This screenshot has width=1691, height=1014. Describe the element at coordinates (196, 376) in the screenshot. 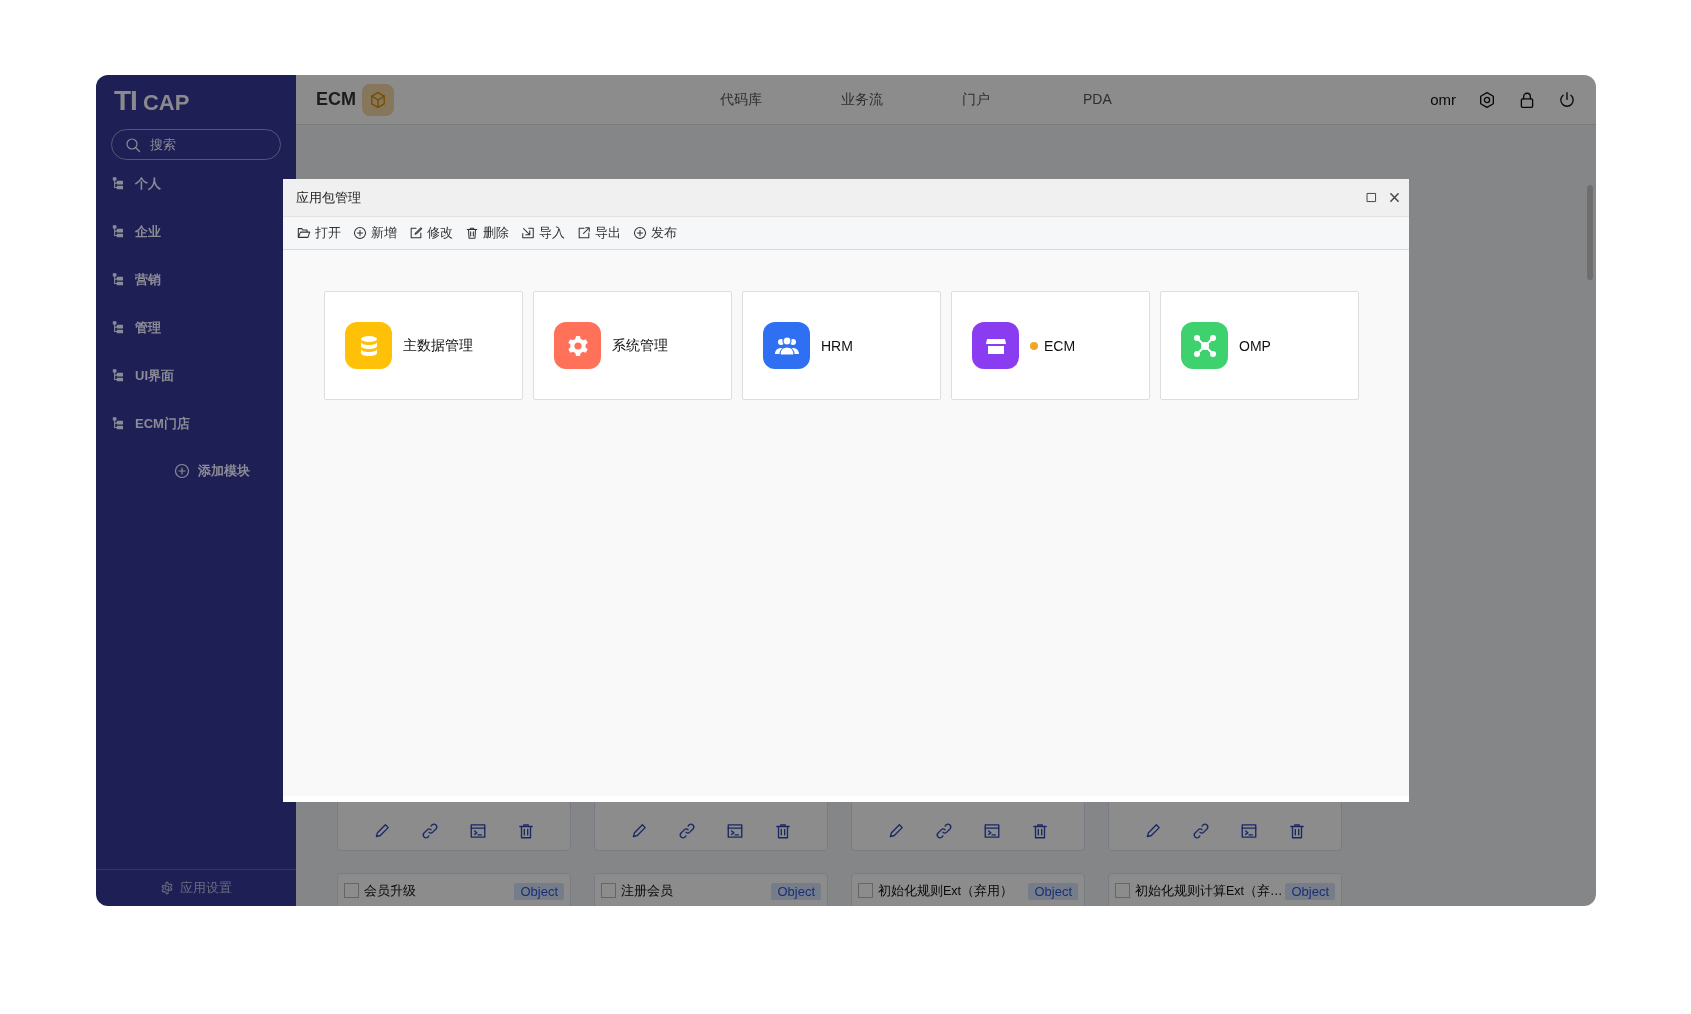

I see `sidebar-item: UI界面` at that location.